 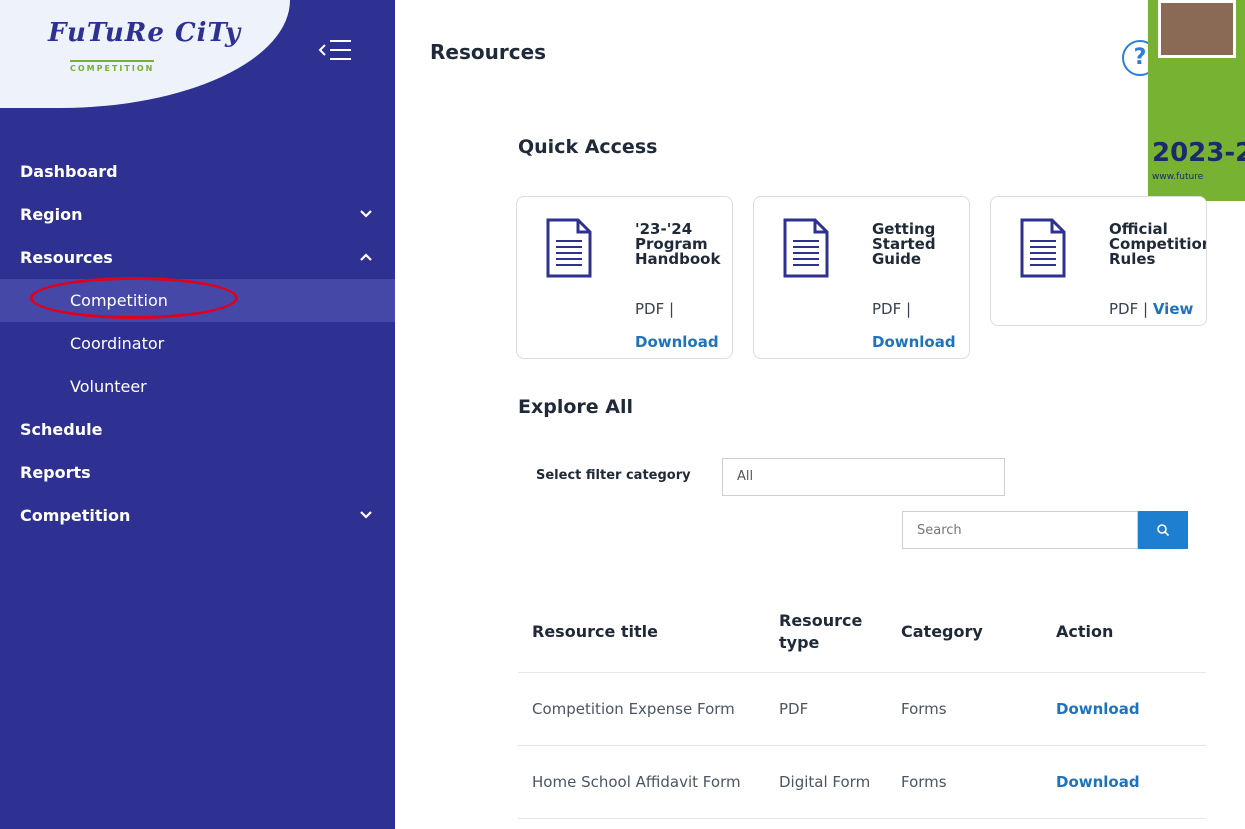 What do you see at coordinates (69, 171) in the screenshot?
I see `sidebar-item-label: Dashboard` at bounding box center [69, 171].